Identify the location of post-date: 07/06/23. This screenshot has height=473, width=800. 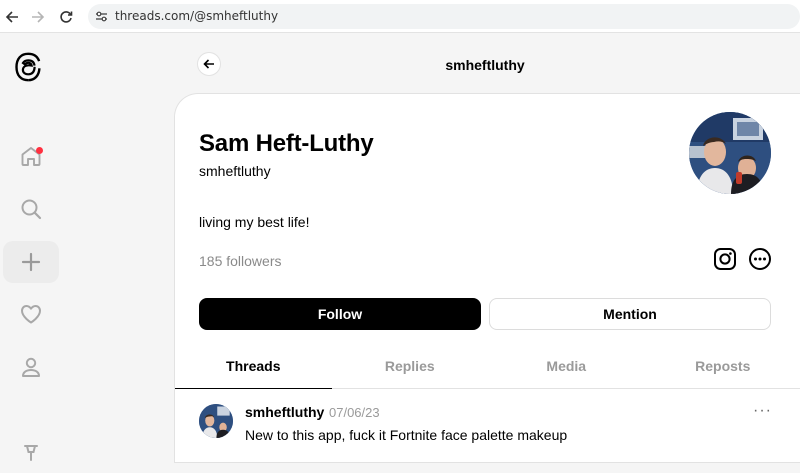
(354, 412).